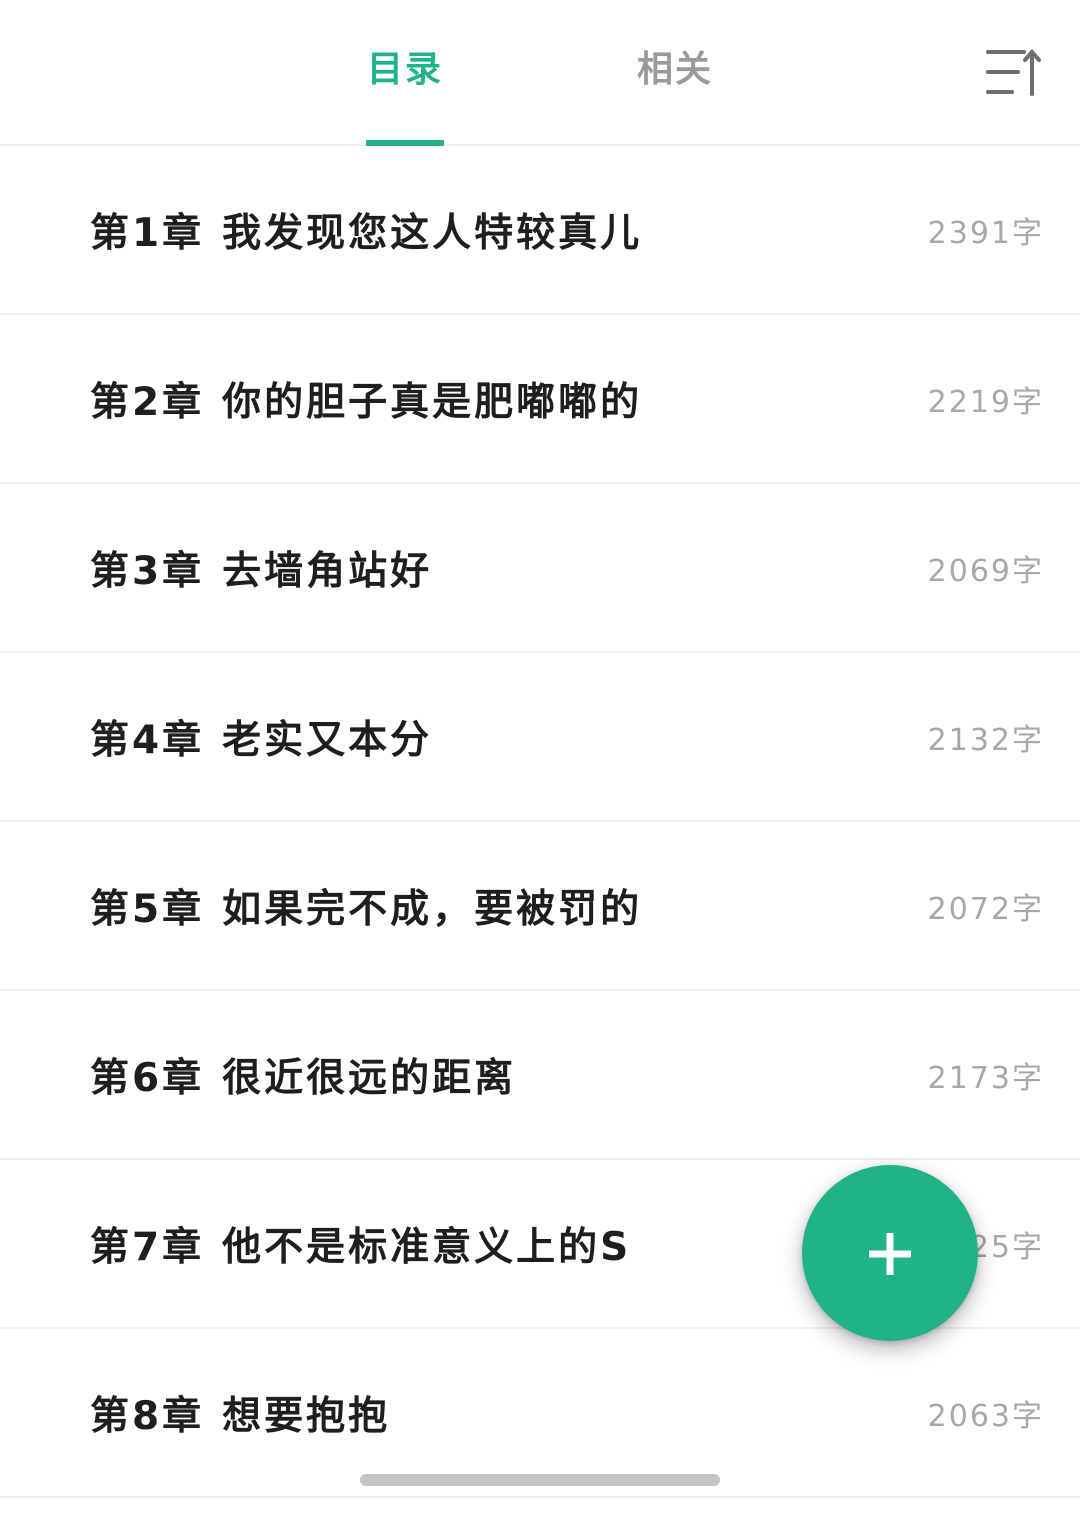 This screenshot has width=1080, height=1518. Describe the element at coordinates (147, 740) in the screenshot. I see `chapter-number: 第4章` at that location.